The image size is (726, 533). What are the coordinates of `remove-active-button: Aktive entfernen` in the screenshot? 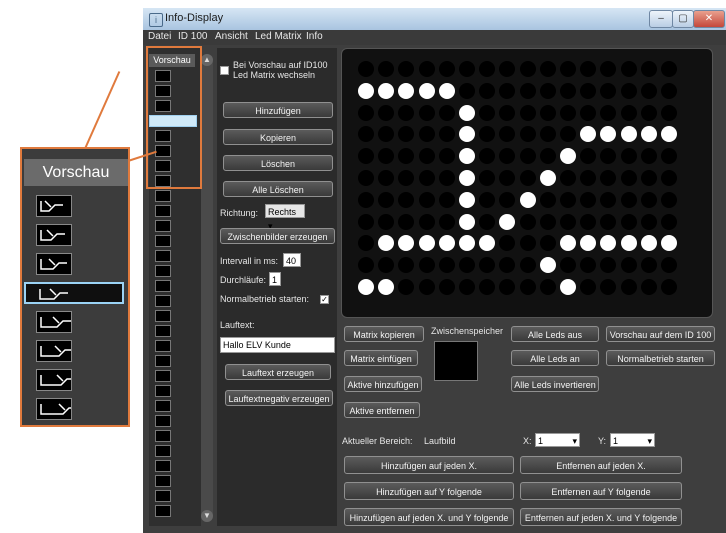 It's located at (382, 410).